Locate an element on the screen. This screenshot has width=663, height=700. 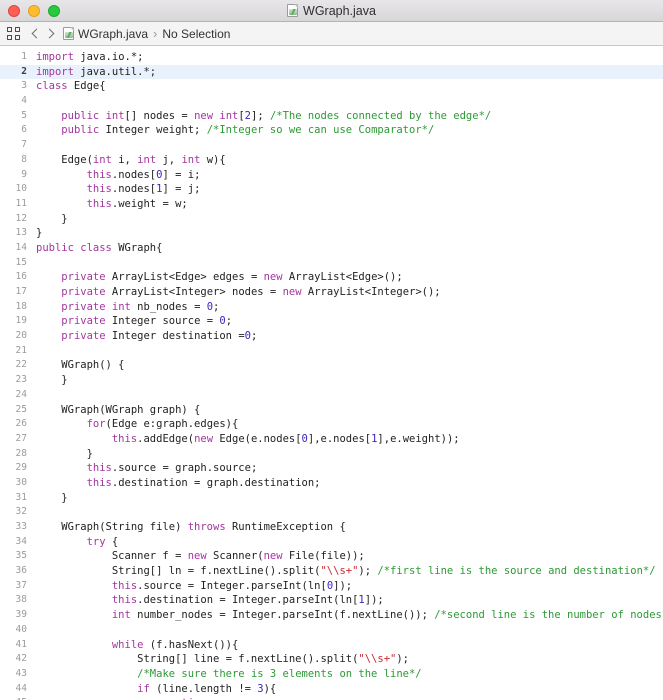
code-line: 7 is located at coordinates (331, 145).